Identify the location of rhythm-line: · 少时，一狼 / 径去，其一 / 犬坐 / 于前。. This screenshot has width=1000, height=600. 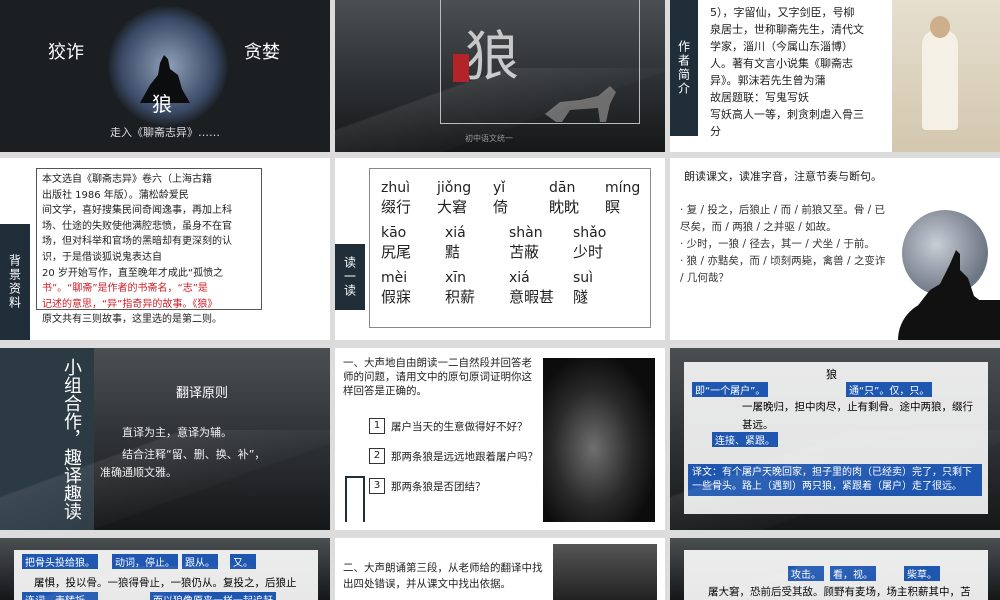
(777, 244).